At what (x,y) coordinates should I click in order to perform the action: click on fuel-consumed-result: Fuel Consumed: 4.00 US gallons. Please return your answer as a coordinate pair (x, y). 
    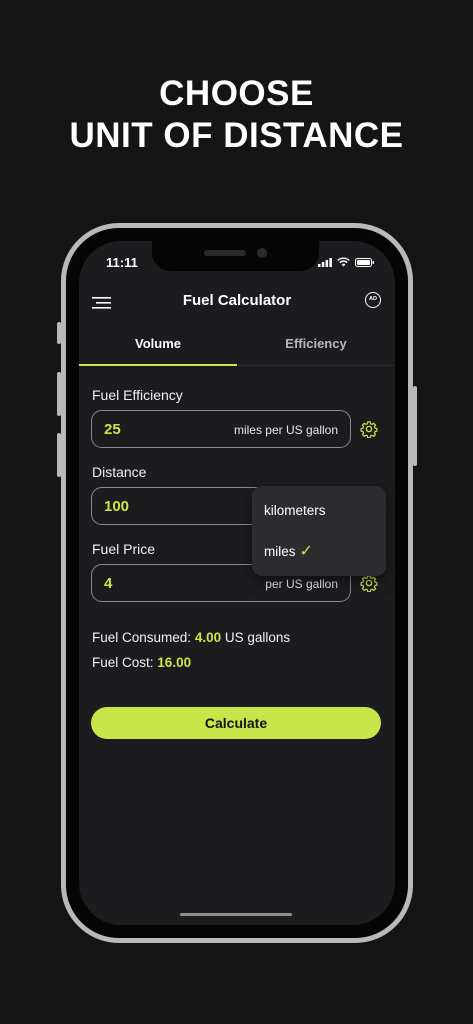
    Looking at the image, I should click on (191, 637).